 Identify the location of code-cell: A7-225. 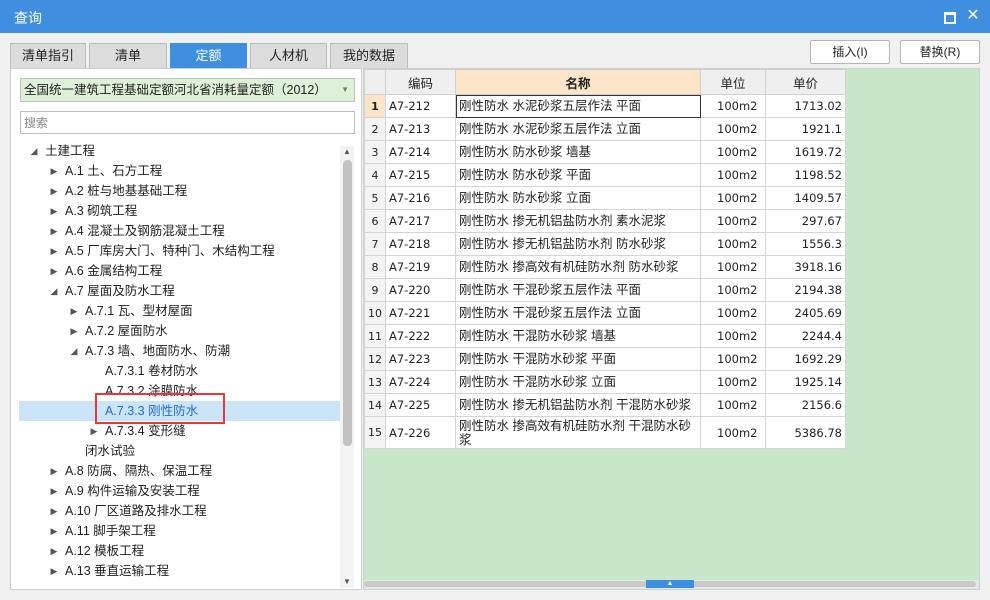
(420, 405).